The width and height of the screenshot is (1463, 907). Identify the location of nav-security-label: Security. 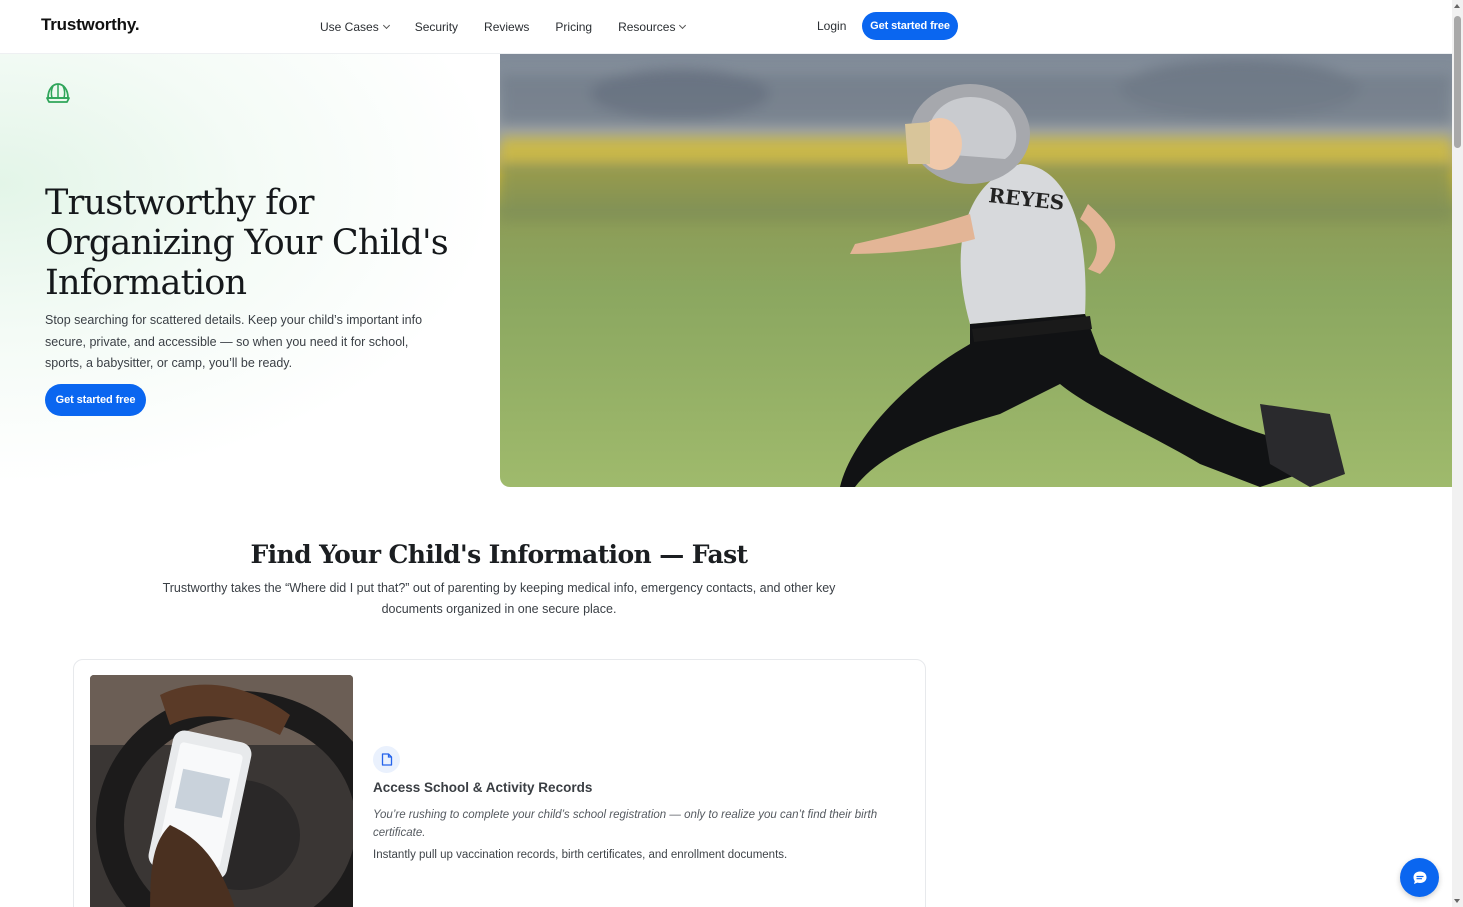
(436, 27).